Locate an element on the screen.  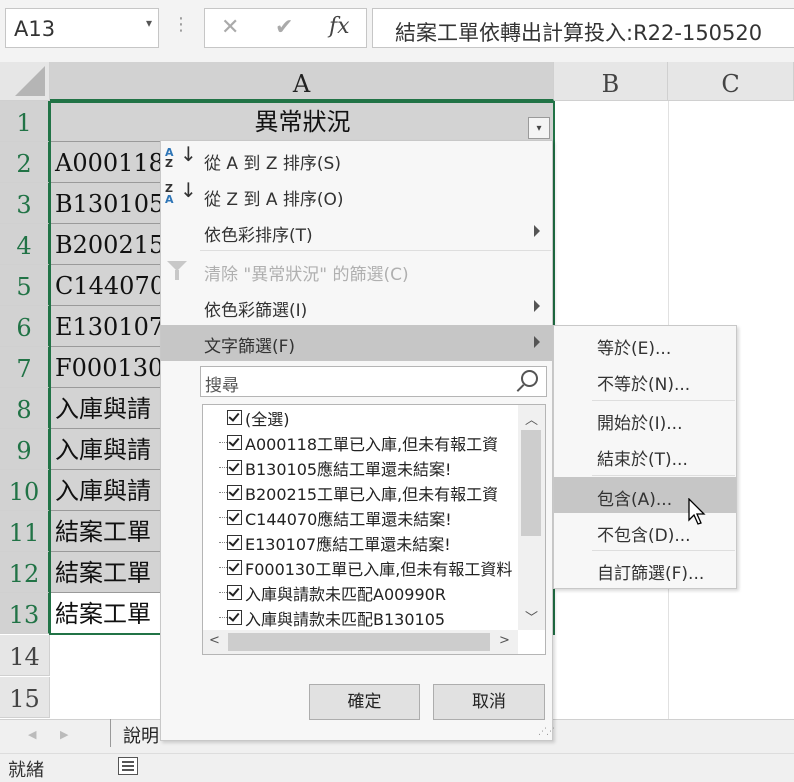
row-header: 11 is located at coordinates (25, 531).